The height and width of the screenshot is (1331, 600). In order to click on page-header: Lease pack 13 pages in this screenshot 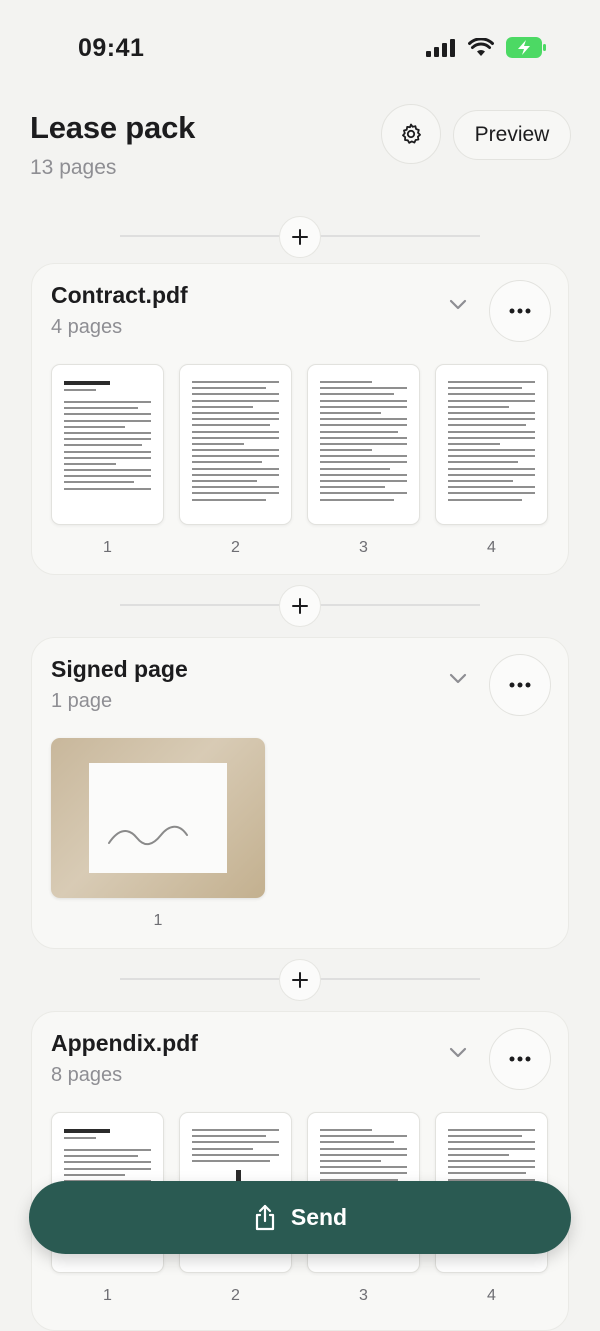, I will do `click(112, 145)`.